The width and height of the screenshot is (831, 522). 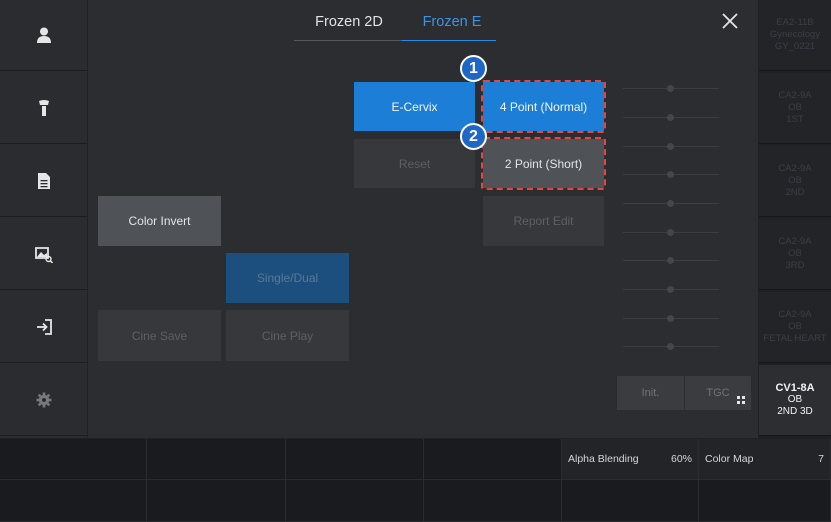 I want to click on close-icon, so click(x=730, y=21).